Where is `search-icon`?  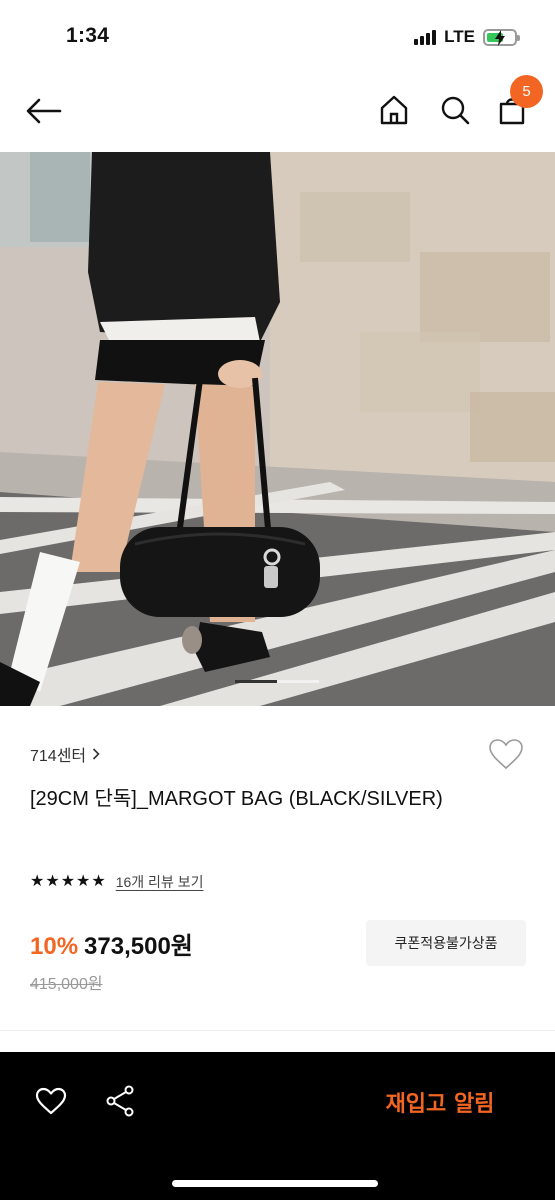 search-icon is located at coordinates (455, 110).